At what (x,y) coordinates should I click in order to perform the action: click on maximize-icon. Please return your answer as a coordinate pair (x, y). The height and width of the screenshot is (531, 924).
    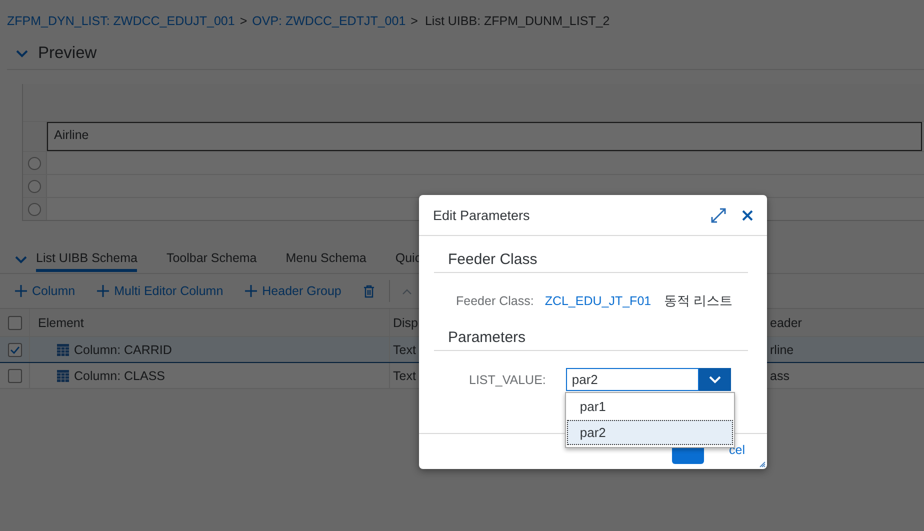
    Looking at the image, I should click on (718, 215).